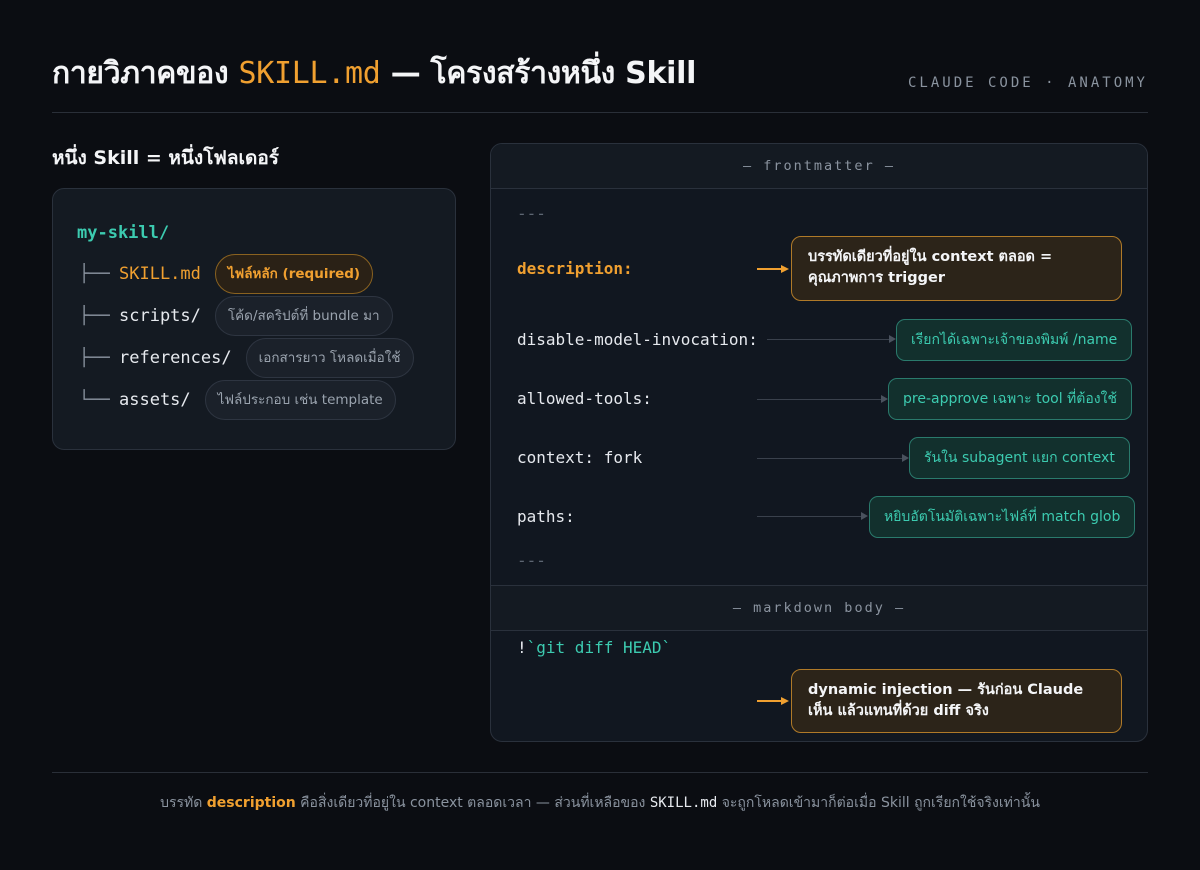  What do you see at coordinates (294, 274) in the screenshot?
I see `file-tag: ไฟล์หลัก (required)` at bounding box center [294, 274].